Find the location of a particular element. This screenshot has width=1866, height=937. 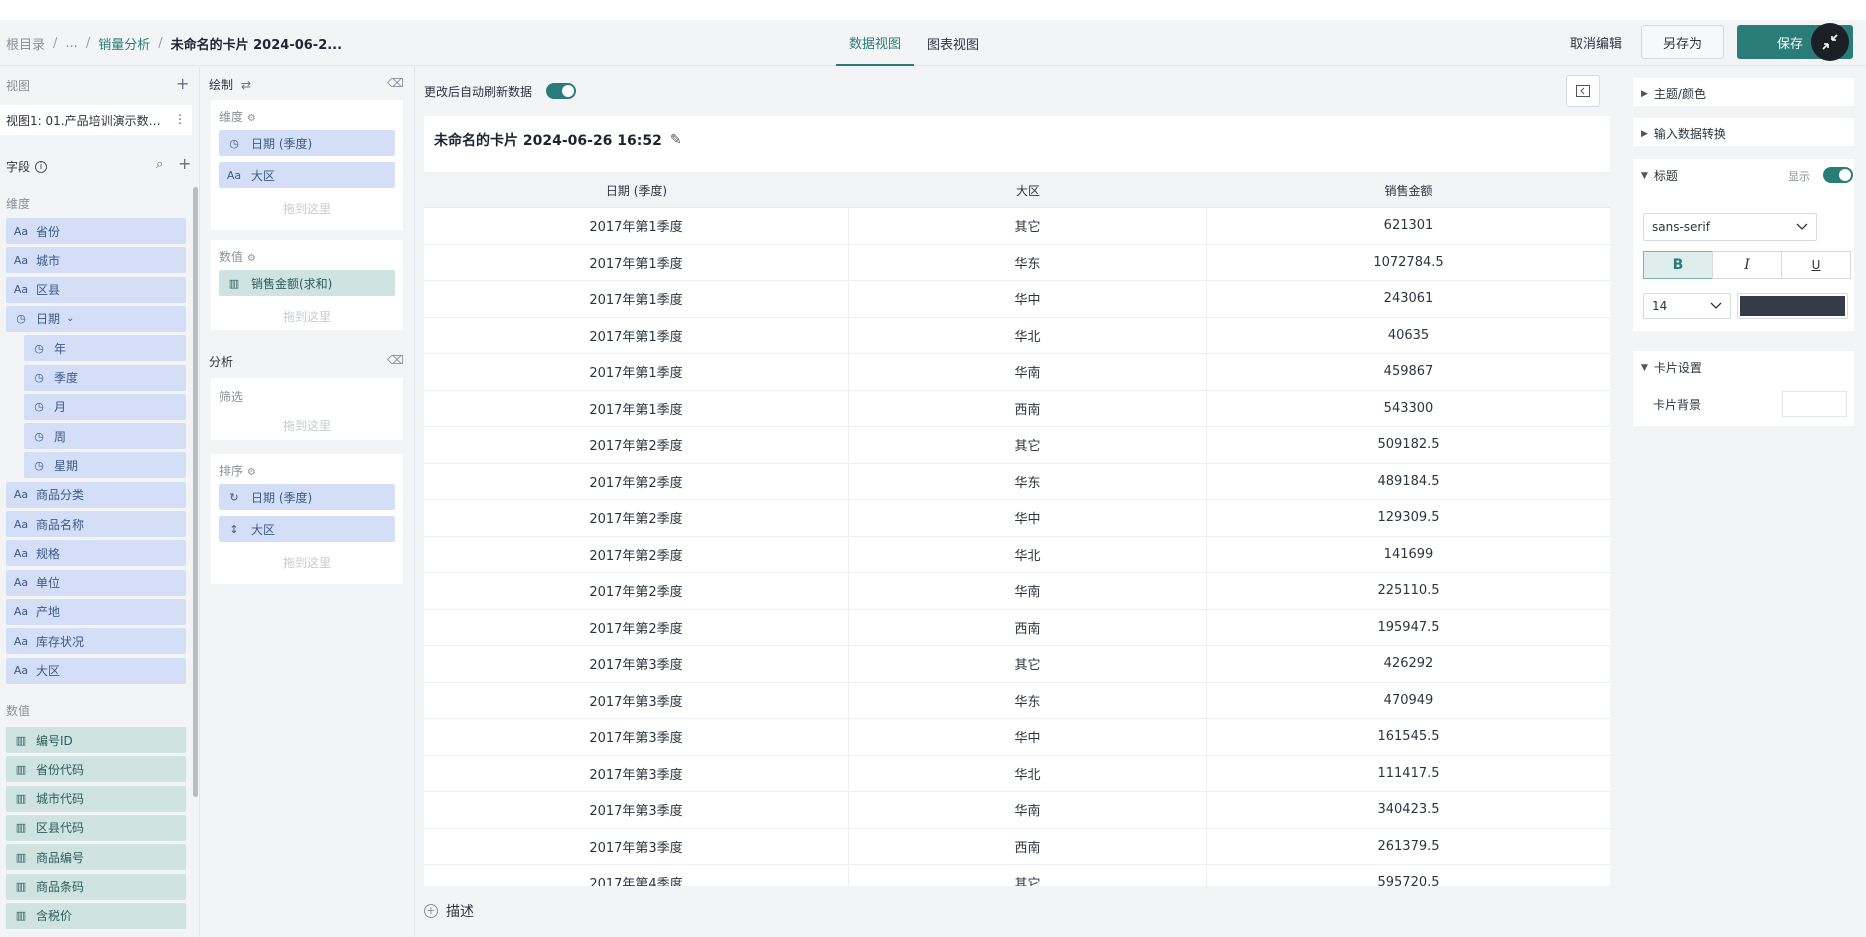

dimension-field: ◷ 日期 ⌄ is located at coordinates (96, 318).